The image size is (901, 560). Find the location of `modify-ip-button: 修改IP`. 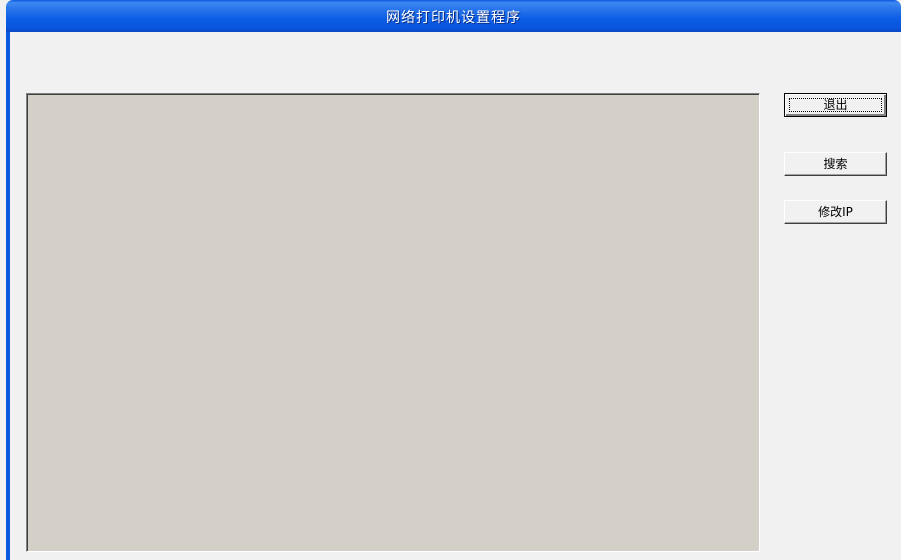

modify-ip-button: 修改IP is located at coordinates (835, 212).